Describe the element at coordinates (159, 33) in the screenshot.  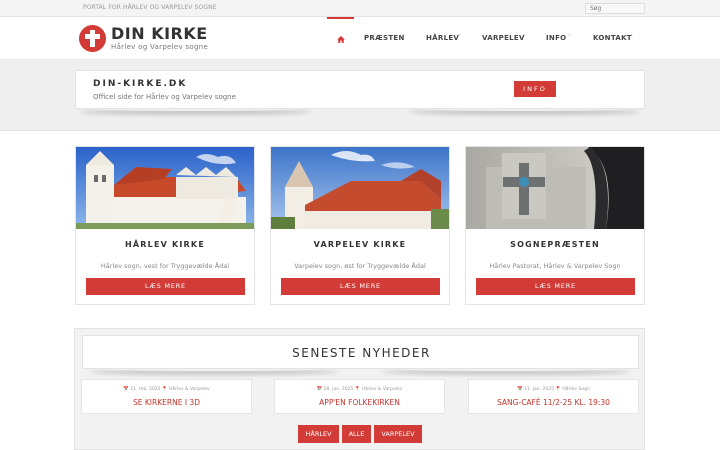
I see `site-title: DIN KIRKE` at that location.